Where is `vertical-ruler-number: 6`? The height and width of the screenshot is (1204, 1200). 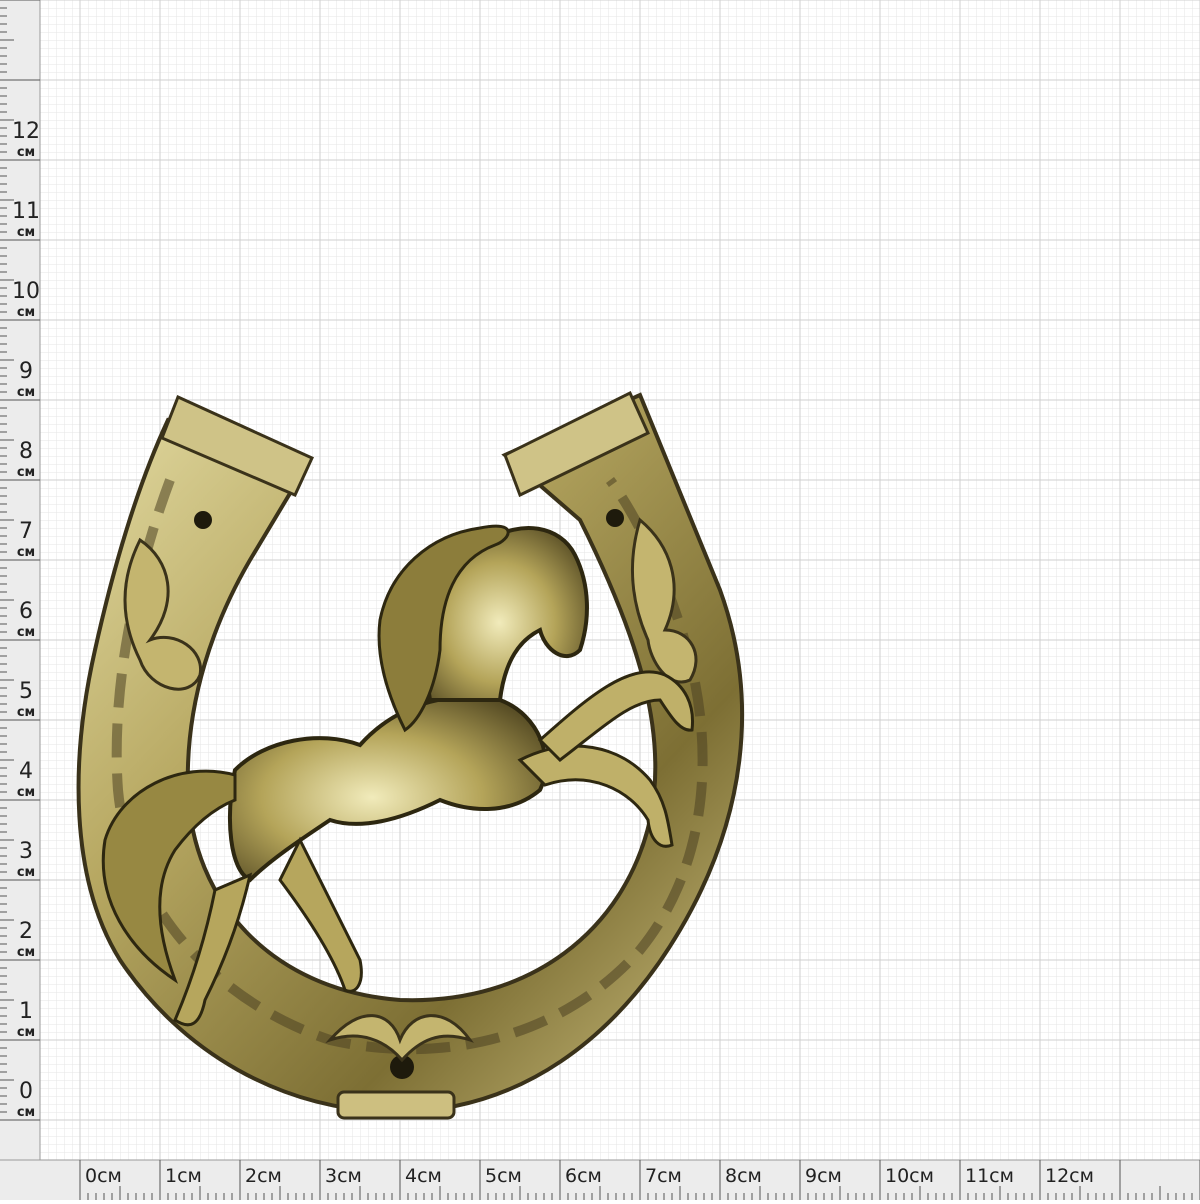
vertical-ruler-number: 6 is located at coordinates (26, 611).